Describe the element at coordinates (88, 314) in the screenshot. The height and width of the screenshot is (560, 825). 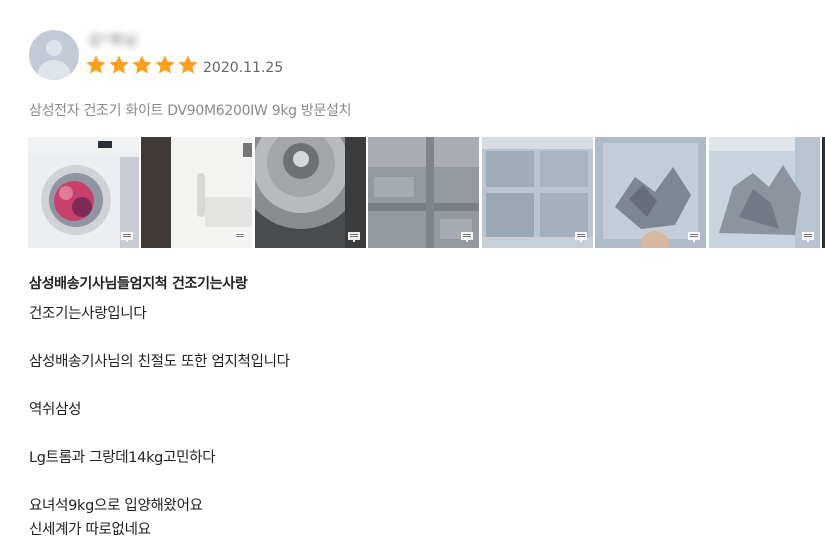
I see `review-body-line: 건조기는사랑입니다` at that location.